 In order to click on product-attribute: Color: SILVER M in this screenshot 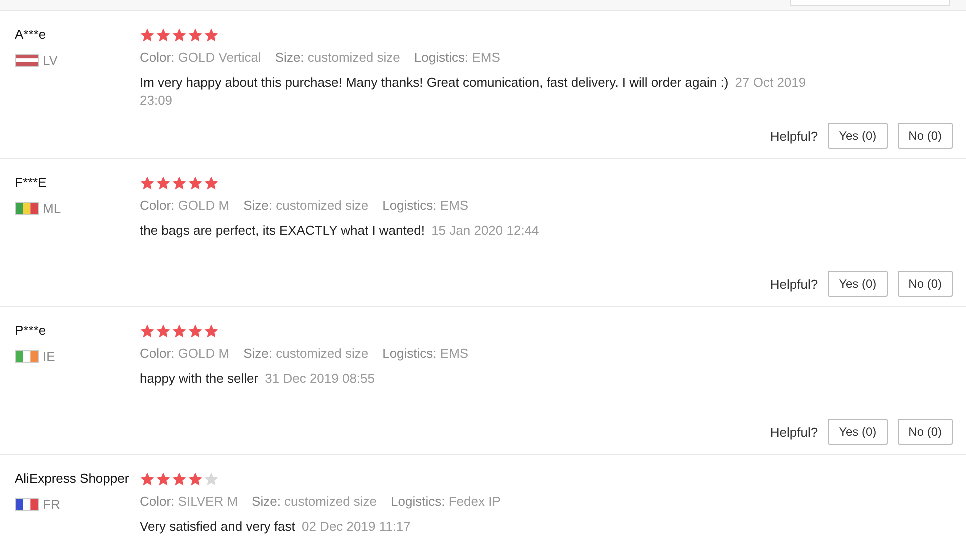, I will do `click(189, 501)`.